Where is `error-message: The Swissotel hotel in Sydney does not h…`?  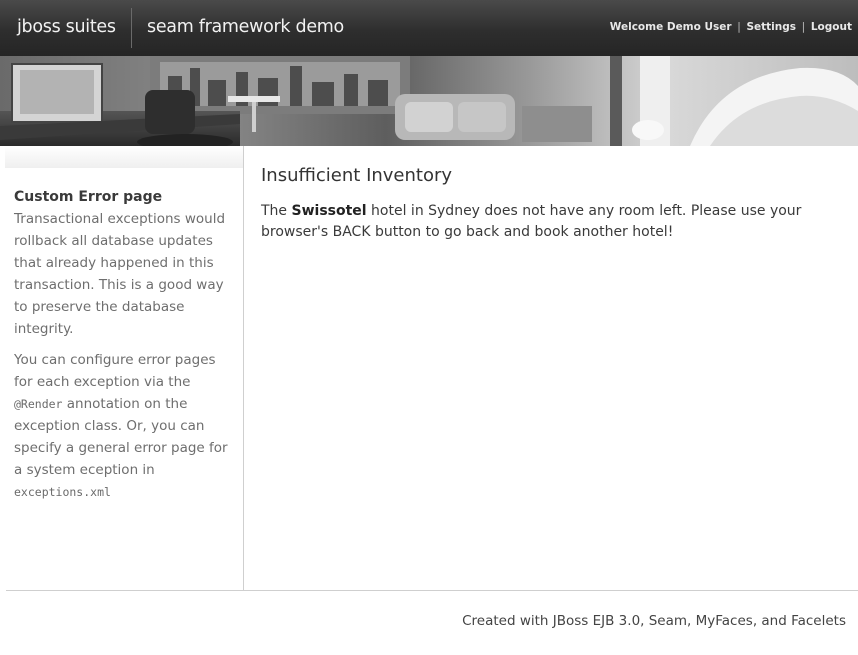
error-message: The Swissotel hotel in Sydney does not h… is located at coordinates (551, 222).